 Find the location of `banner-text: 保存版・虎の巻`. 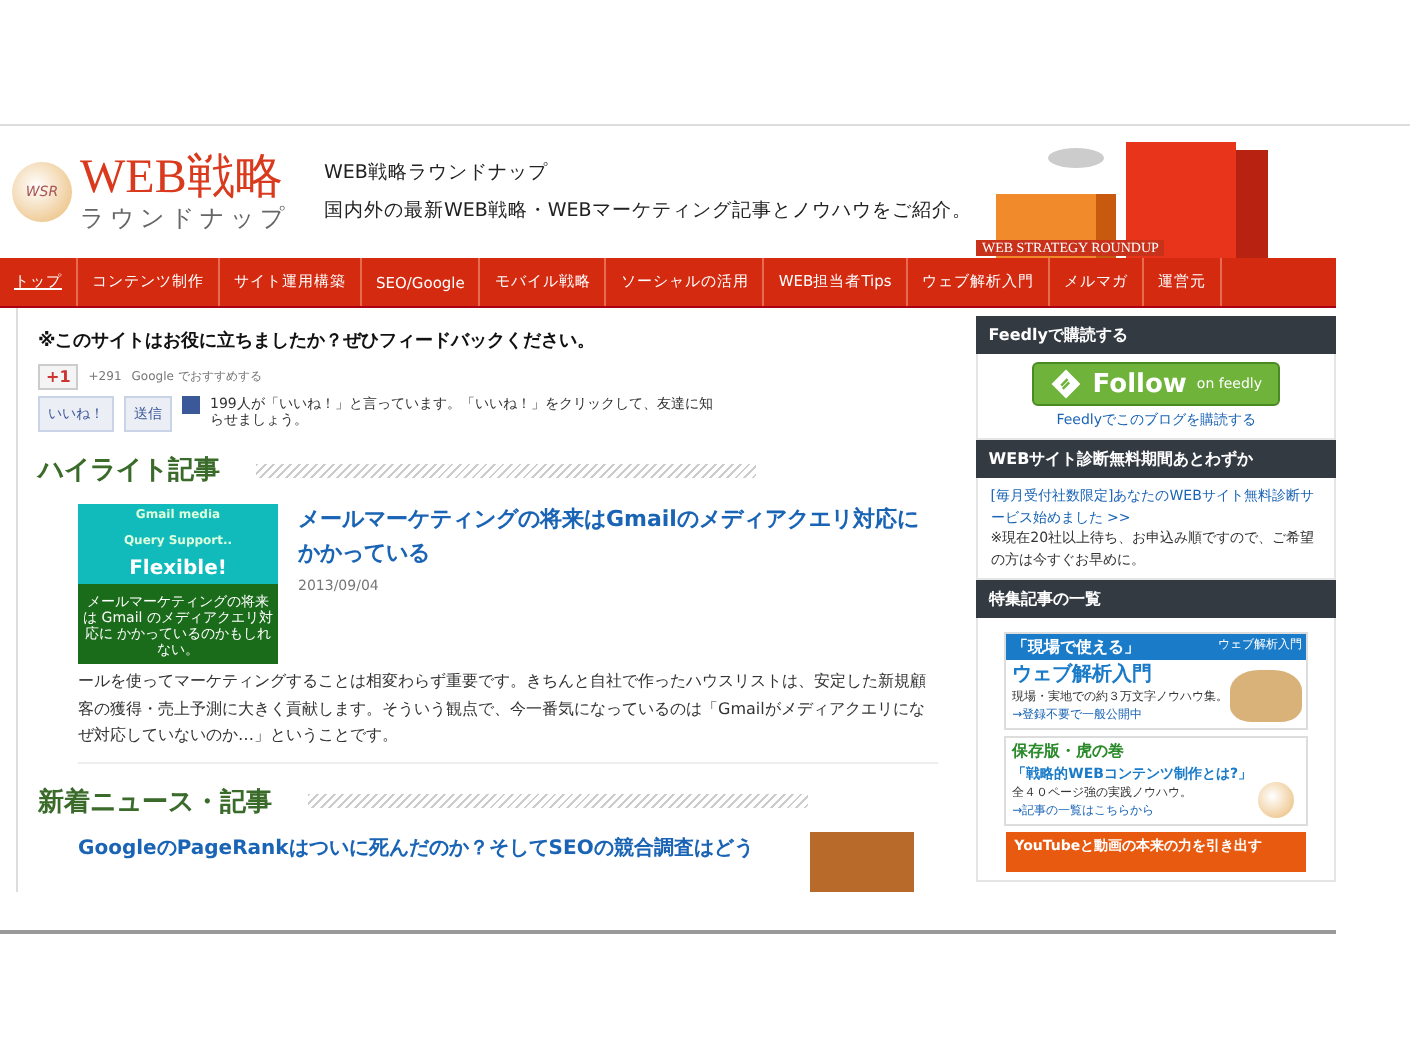

banner-text: 保存版・虎の巻 is located at coordinates (1068, 752).